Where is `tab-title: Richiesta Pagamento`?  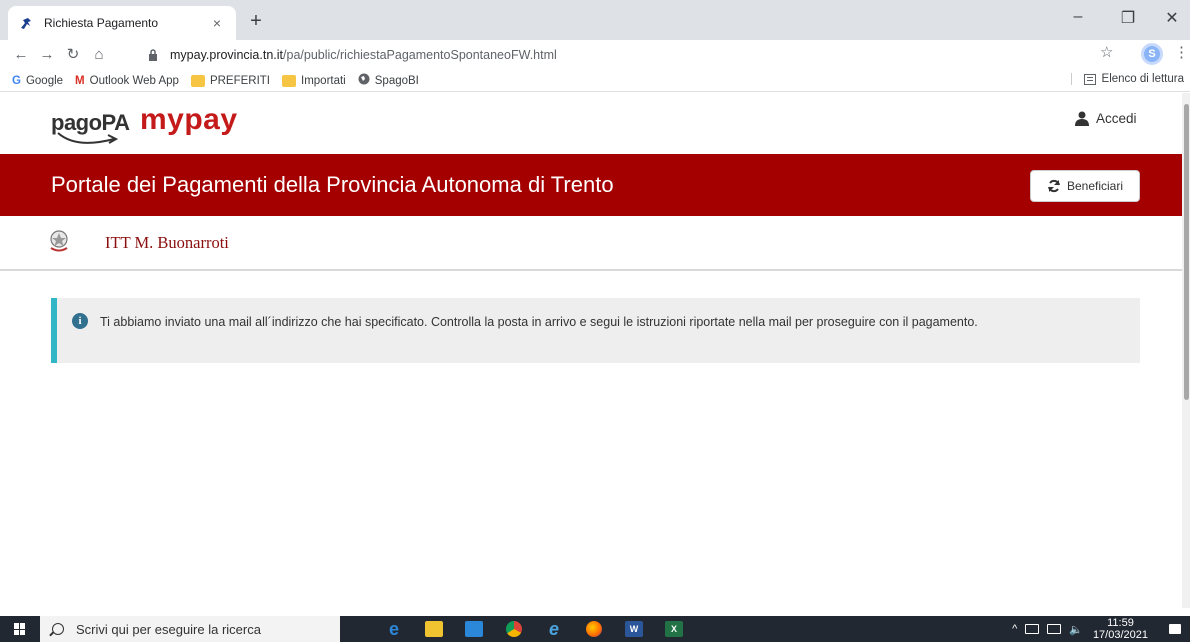
tab-title: Richiesta Pagamento is located at coordinates (101, 23).